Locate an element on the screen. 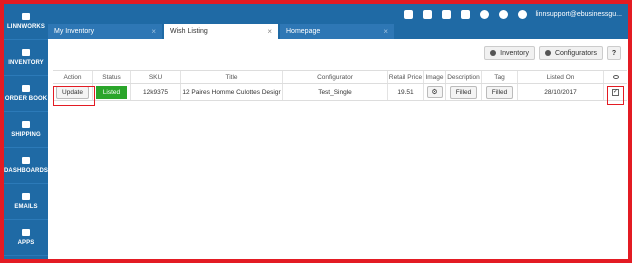  toolbar: Inventory Configurators ? is located at coordinates (552, 53).